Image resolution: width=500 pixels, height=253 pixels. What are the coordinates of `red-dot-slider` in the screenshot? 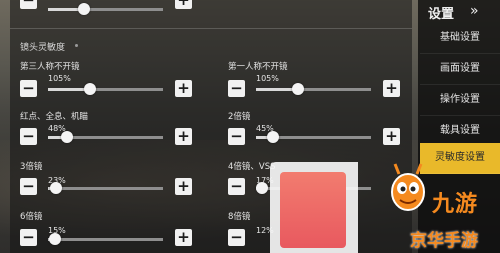 It's located at (105, 137).